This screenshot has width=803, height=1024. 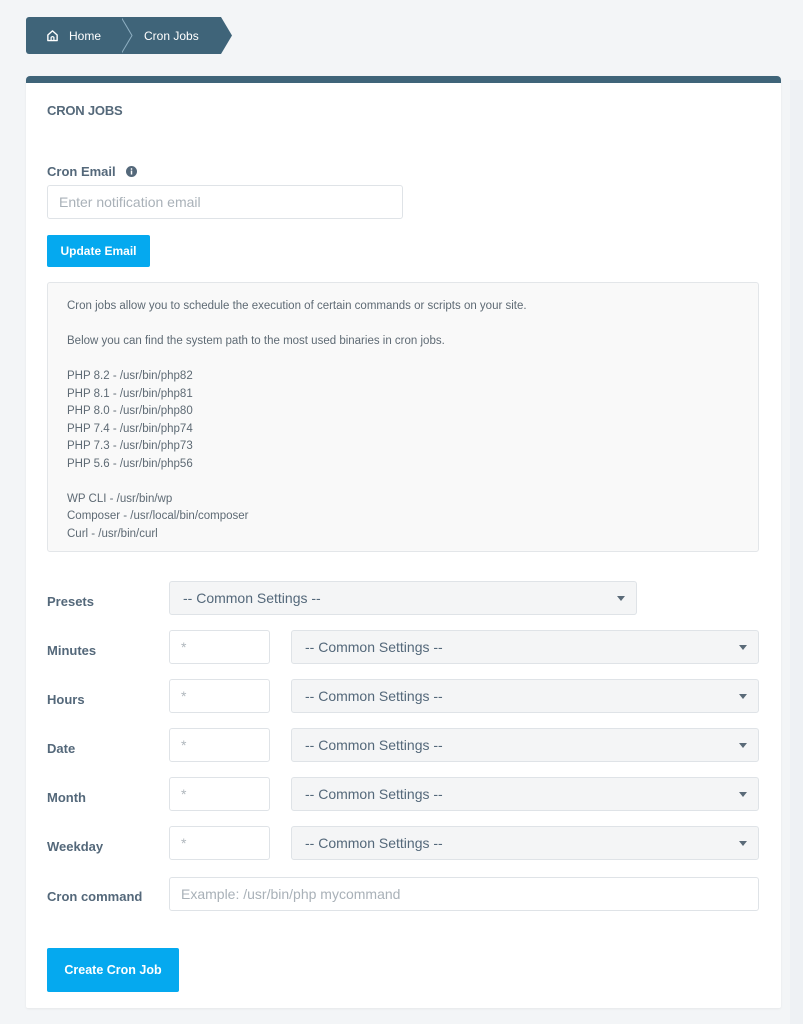 I want to click on breadcrumb-arrow-tip, so click(x=226, y=35).